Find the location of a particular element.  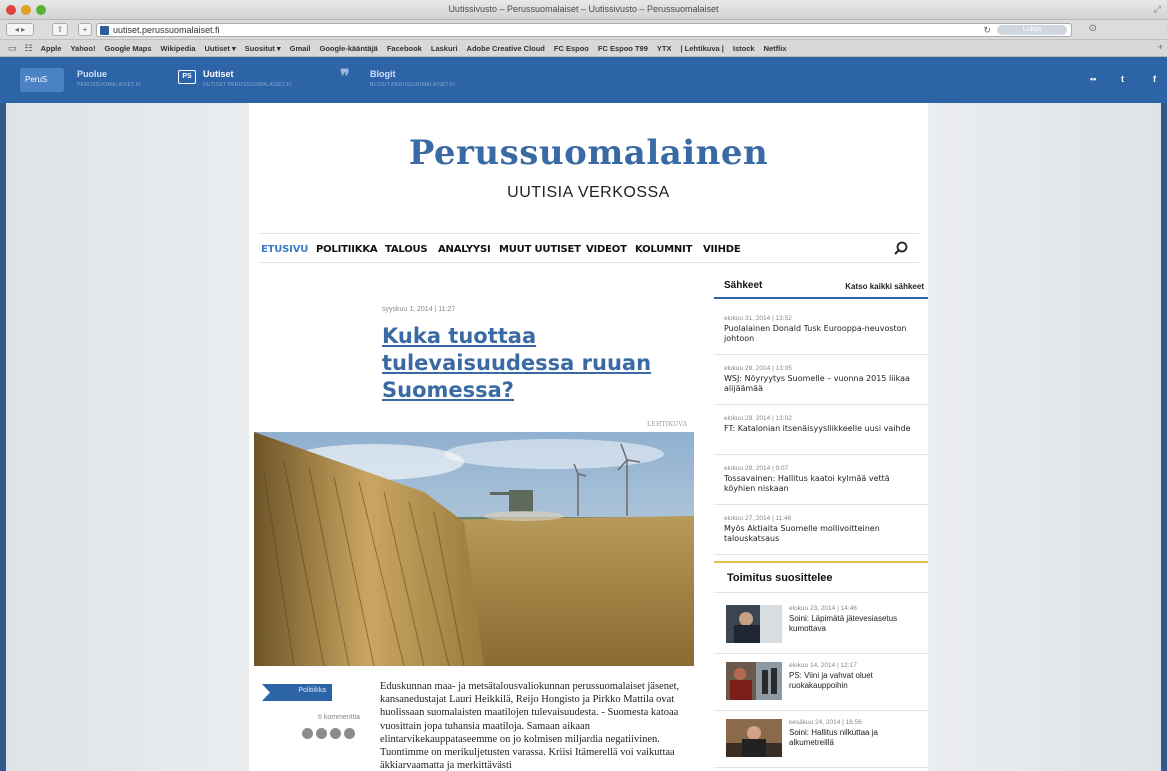

grid-icon: ☷ is located at coordinates (29, 48).